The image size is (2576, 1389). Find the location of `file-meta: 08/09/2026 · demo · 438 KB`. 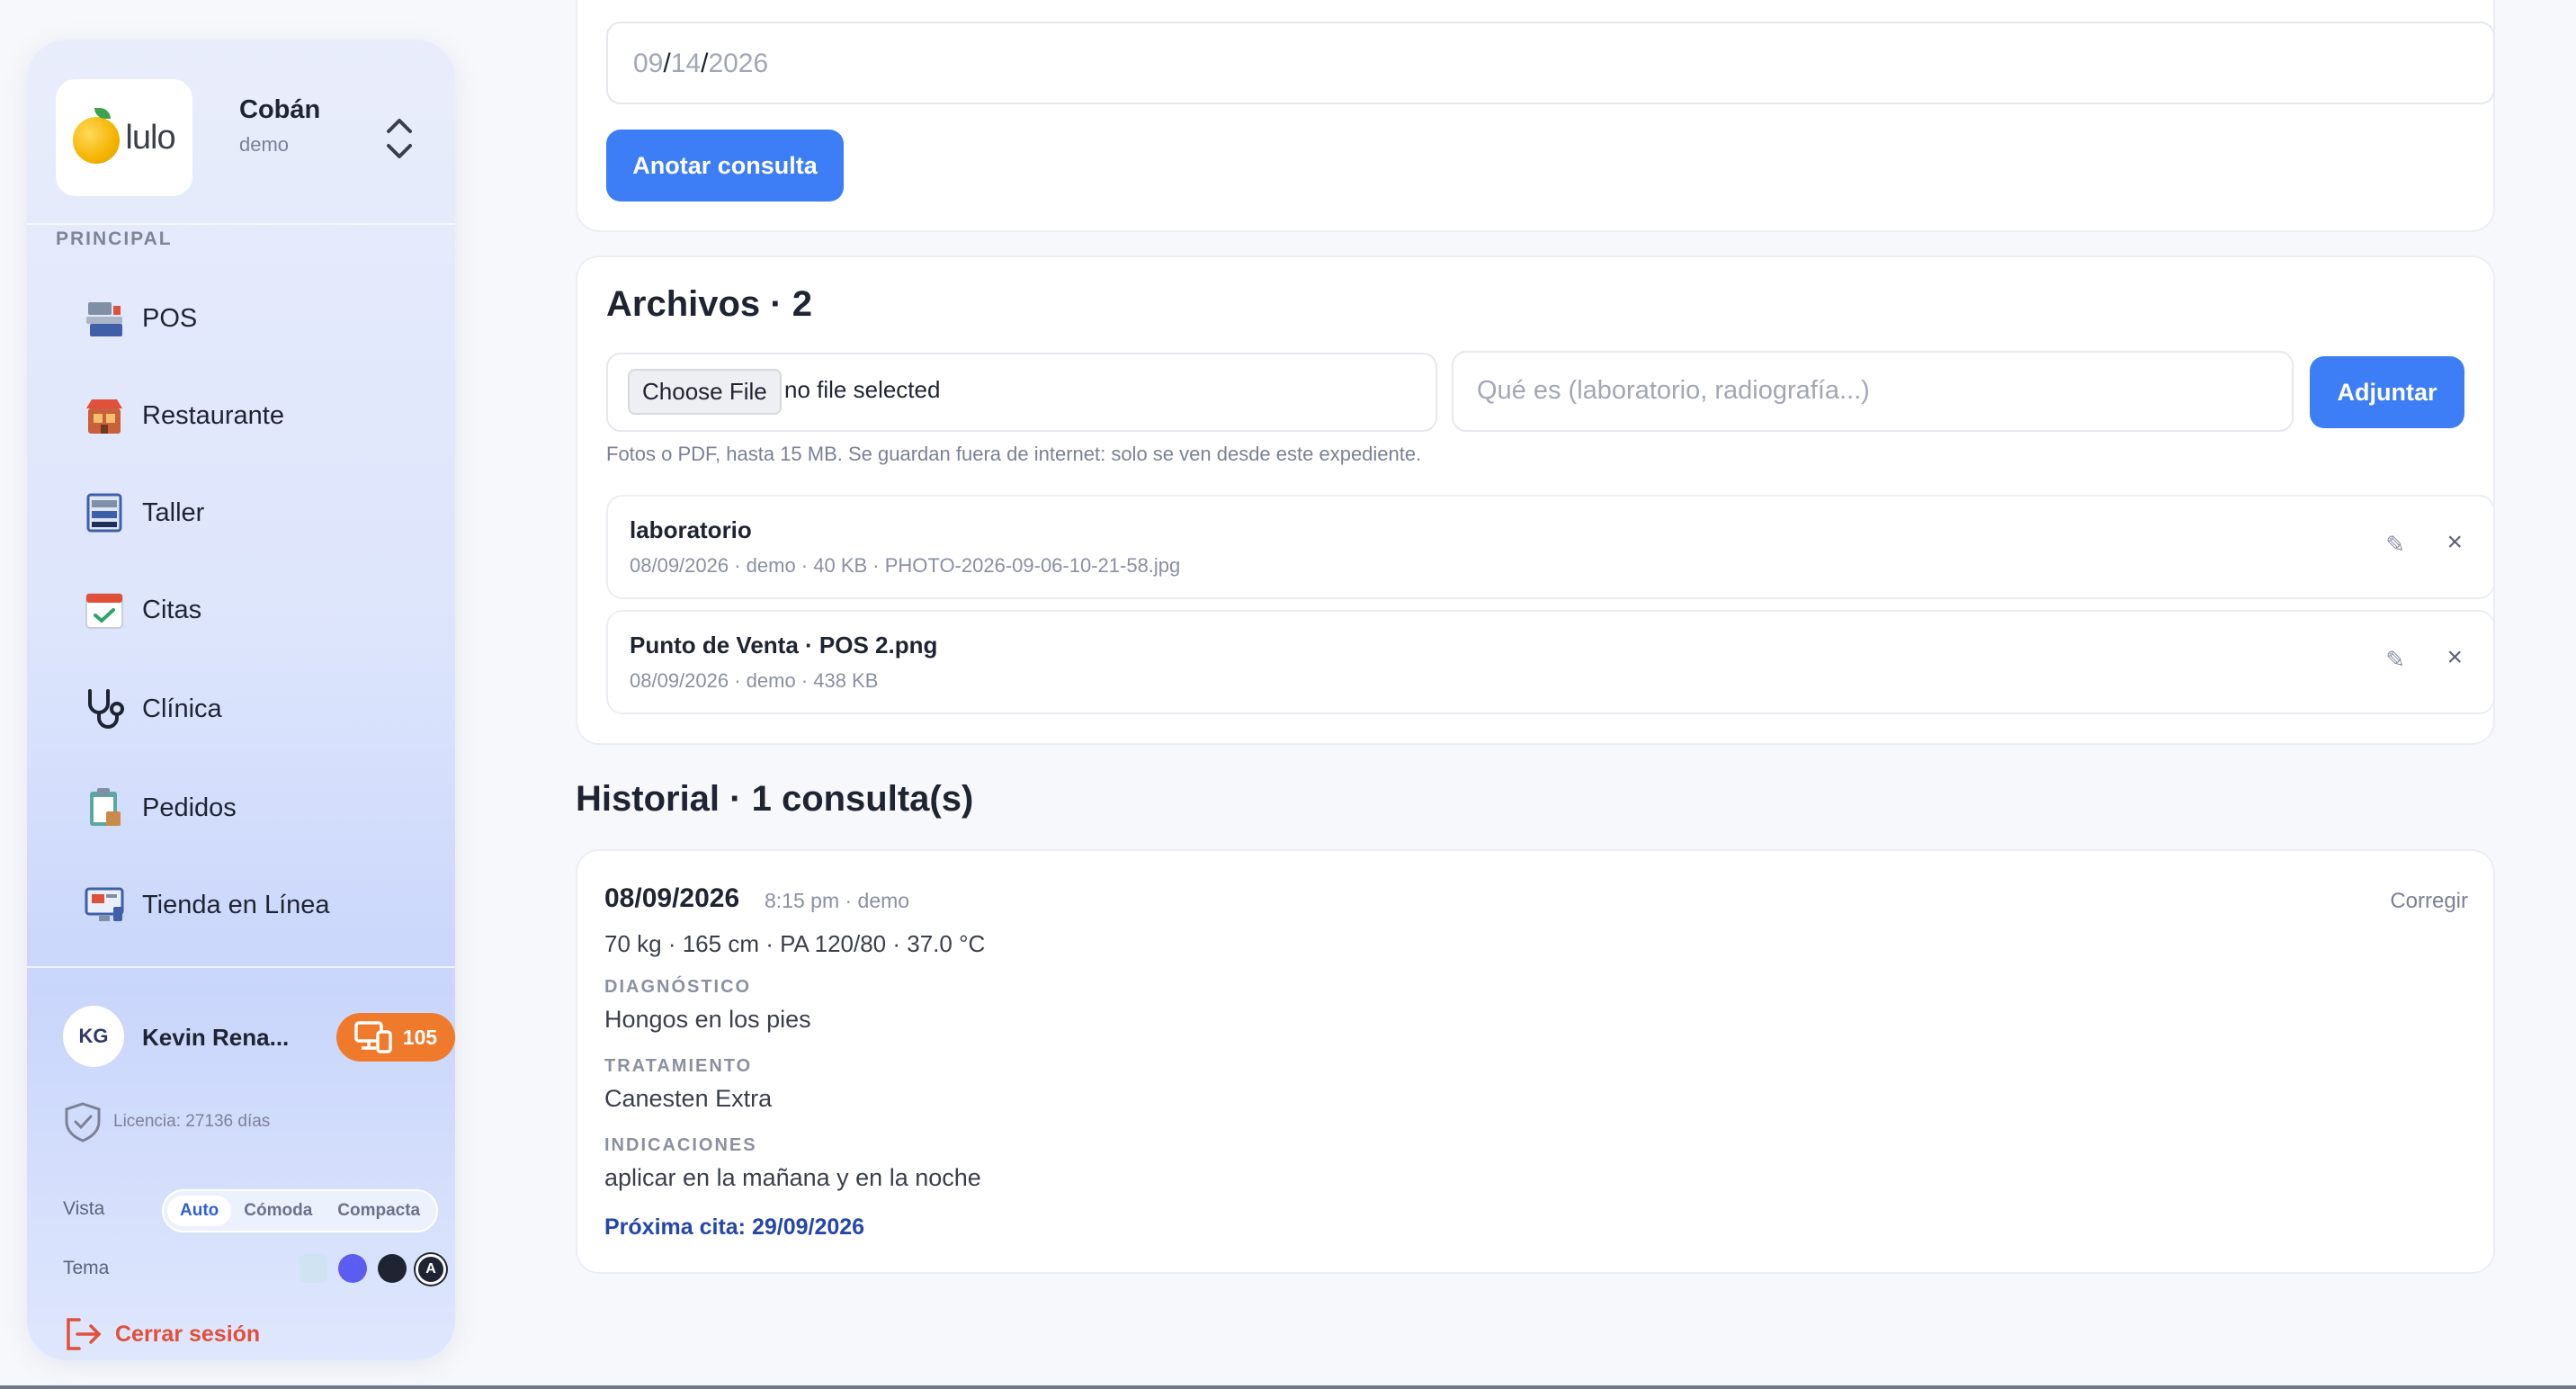

file-meta: 08/09/2026 · demo · 438 KB is located at coordinates (754, 680).